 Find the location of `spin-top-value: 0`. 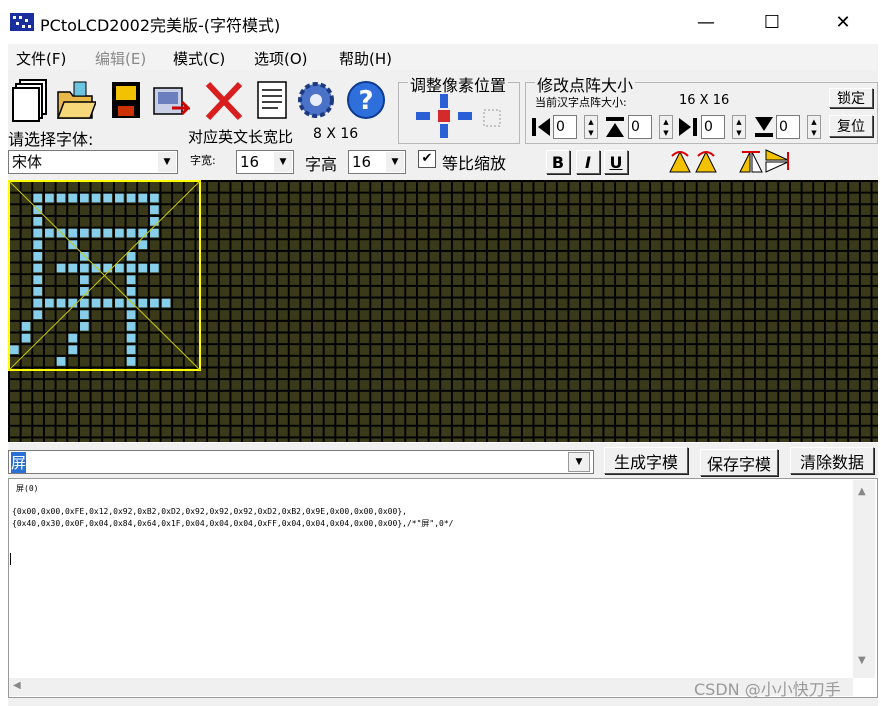

spin-top-value: 0 is located at coordinates (640, 127).